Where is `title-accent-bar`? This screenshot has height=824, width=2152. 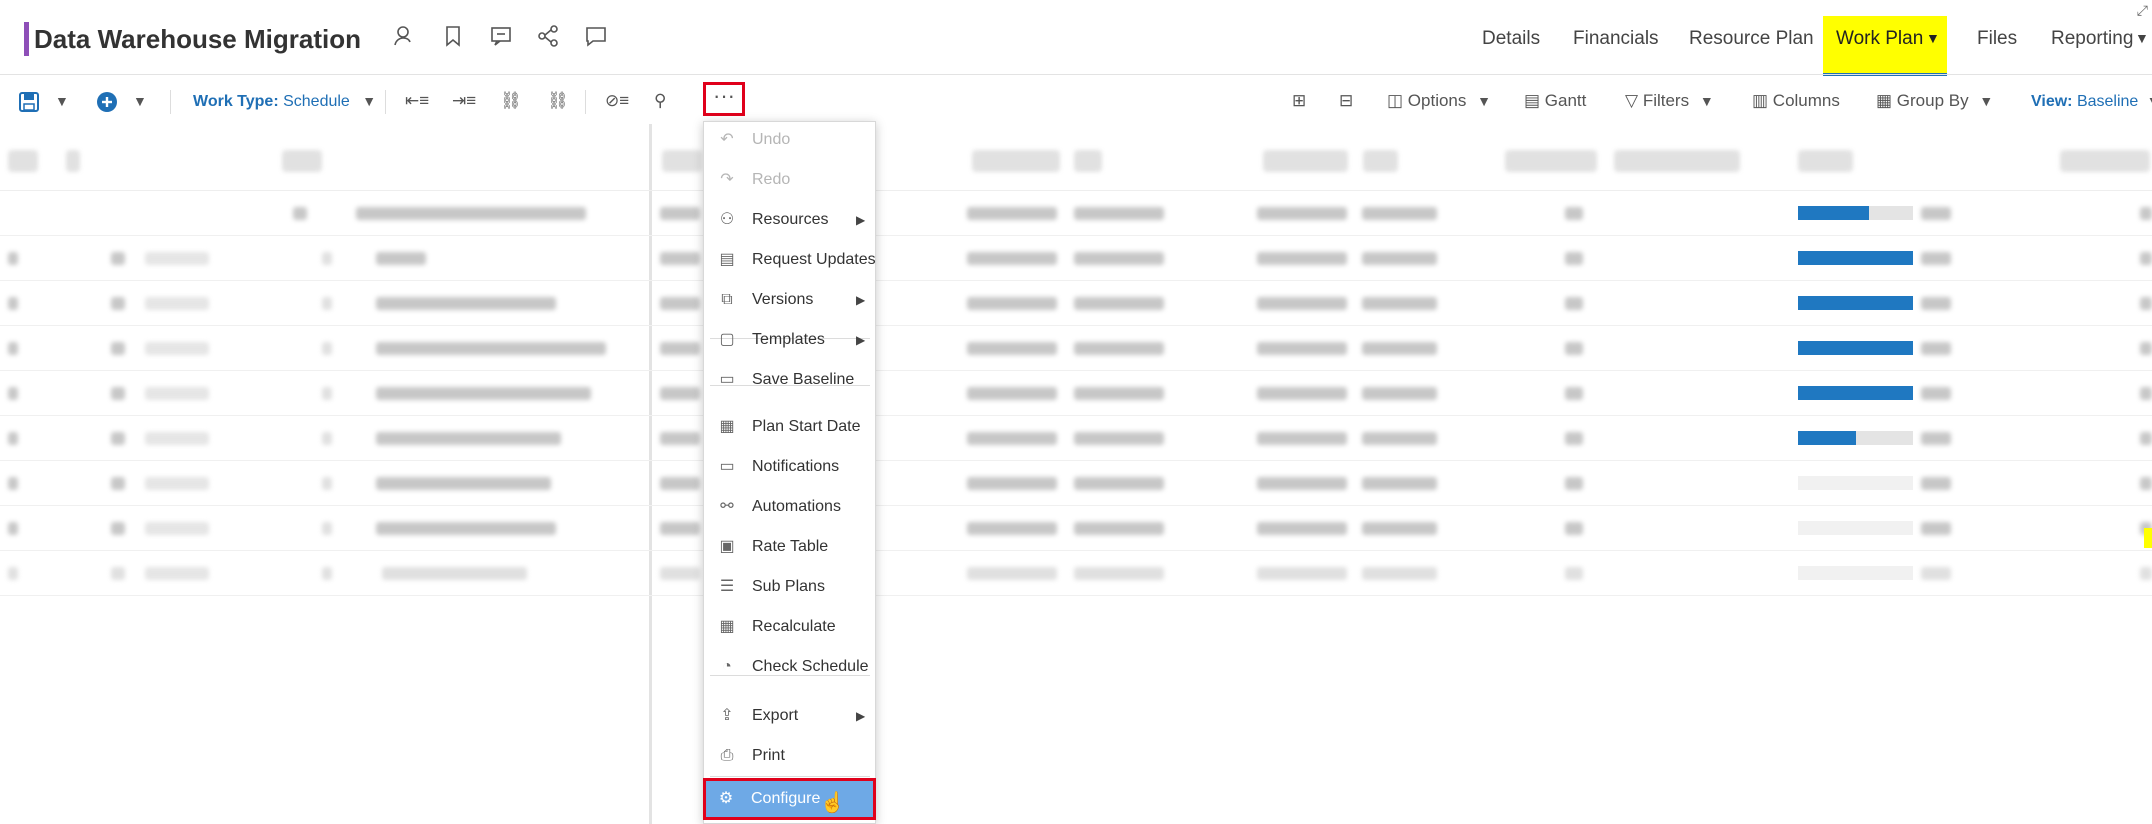
title-accent-bar is located at coordinates (26, 39).